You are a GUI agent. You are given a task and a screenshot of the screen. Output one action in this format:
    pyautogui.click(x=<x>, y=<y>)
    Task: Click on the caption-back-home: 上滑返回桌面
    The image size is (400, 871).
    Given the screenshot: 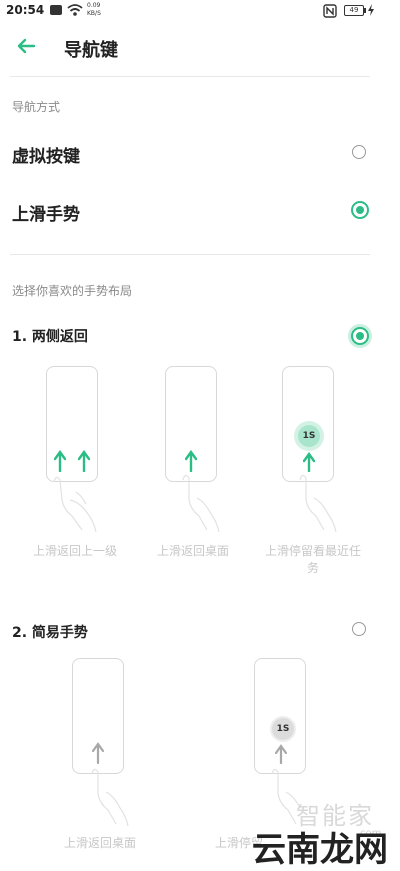 What is the action you would take?
    pyautogui.click(x=192, y=551)
    